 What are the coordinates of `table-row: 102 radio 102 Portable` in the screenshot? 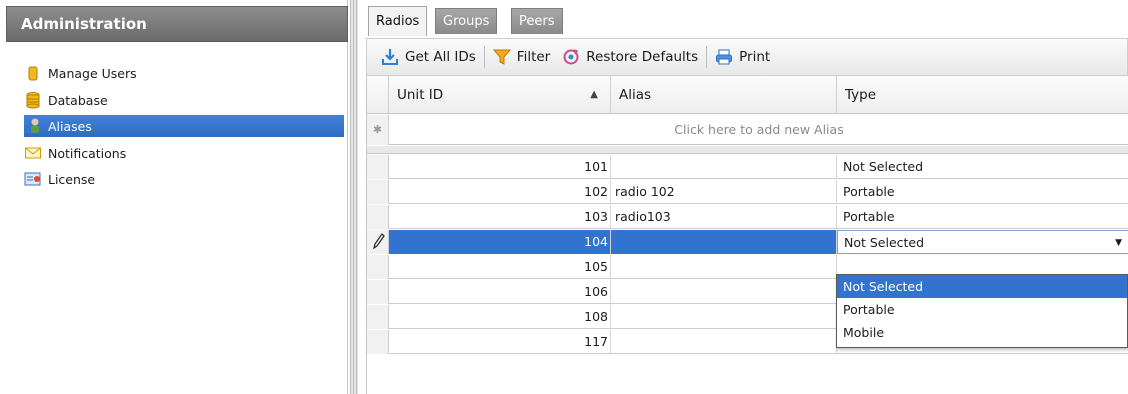 It's located at (747, 192).